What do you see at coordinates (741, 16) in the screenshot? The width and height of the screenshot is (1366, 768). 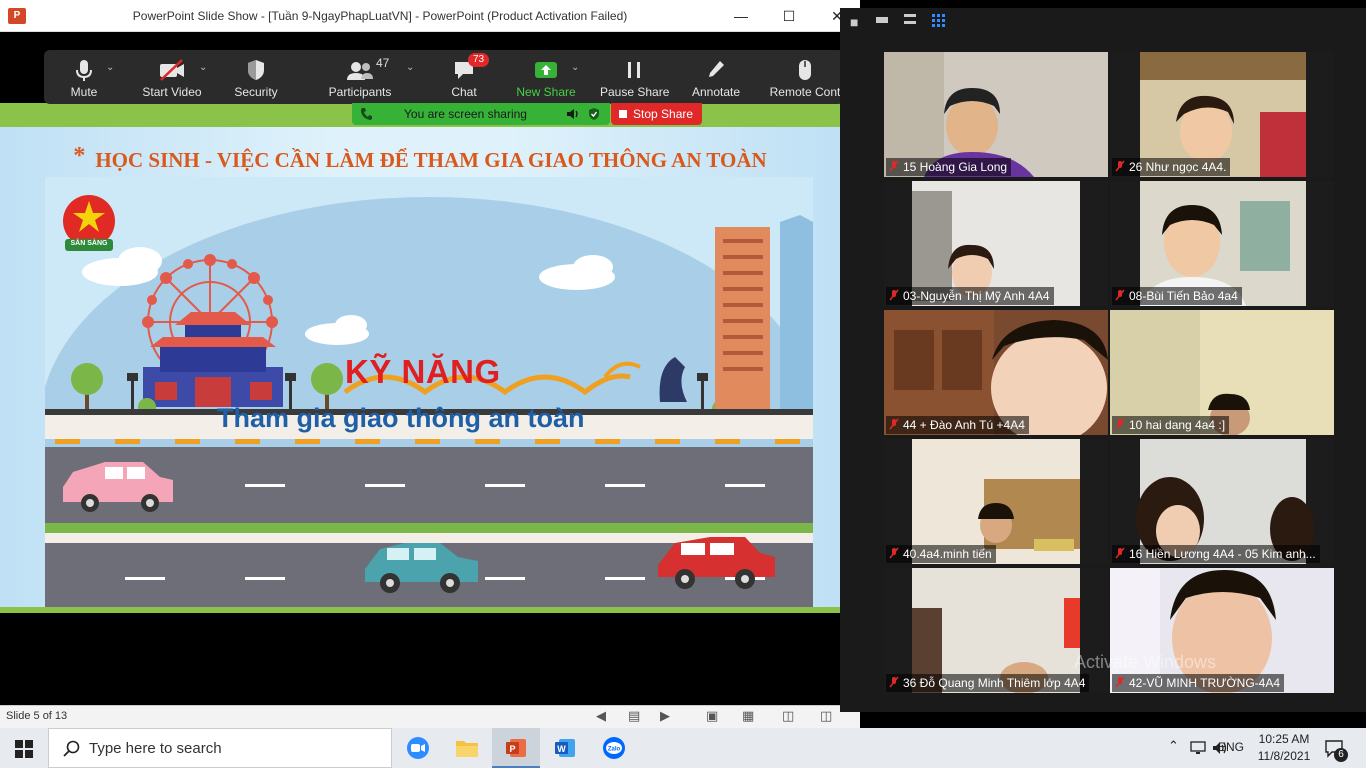 I see `minimize-button: —` at bounding box center [741, 16].